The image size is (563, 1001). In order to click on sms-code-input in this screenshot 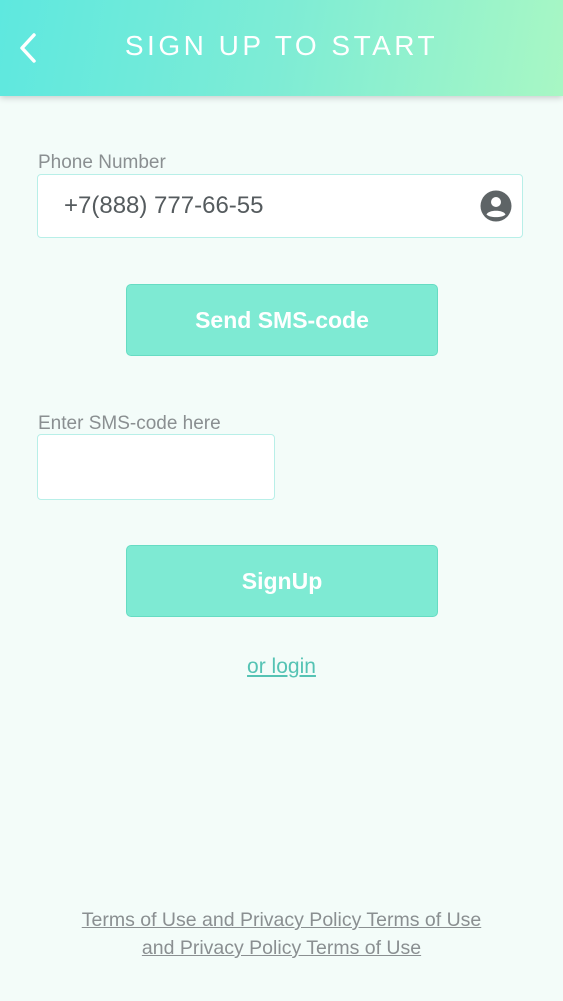, I will do `click(156, 467)`.